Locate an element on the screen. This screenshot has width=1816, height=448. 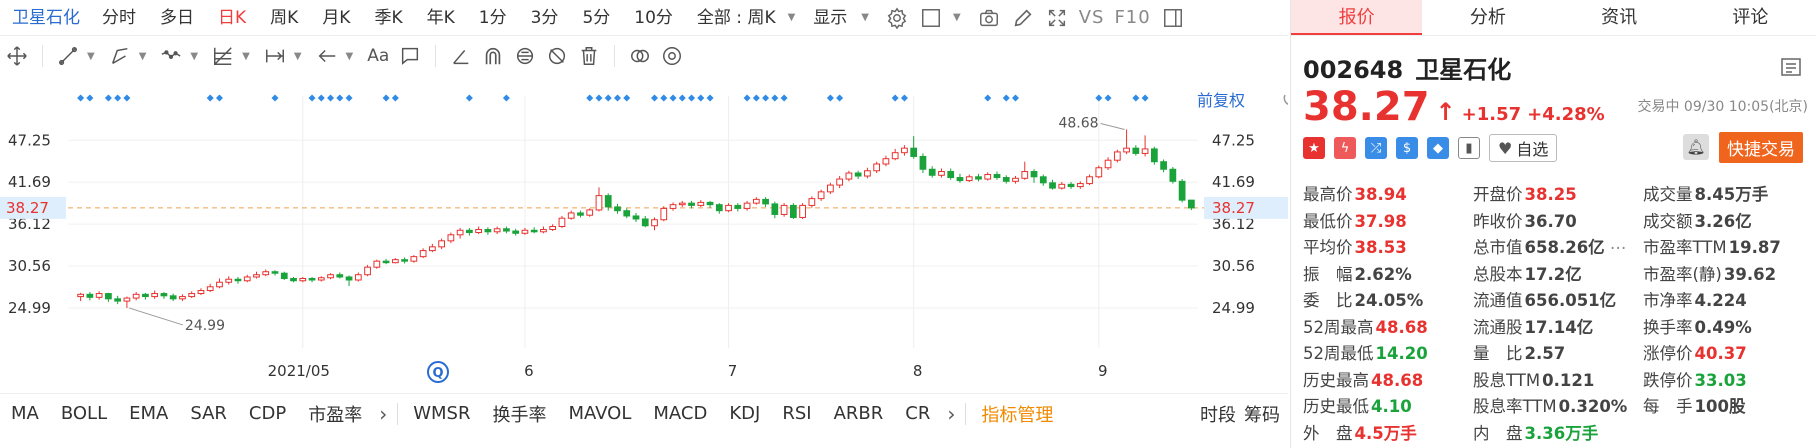
indicator-tab: WMSR is located at coordinates (441, 413).